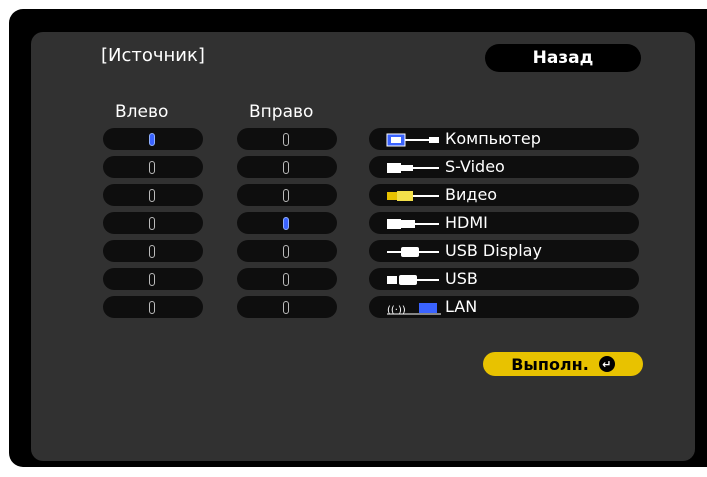  I want to click on execute-button: Выполн. ↵, so click(563, 364).